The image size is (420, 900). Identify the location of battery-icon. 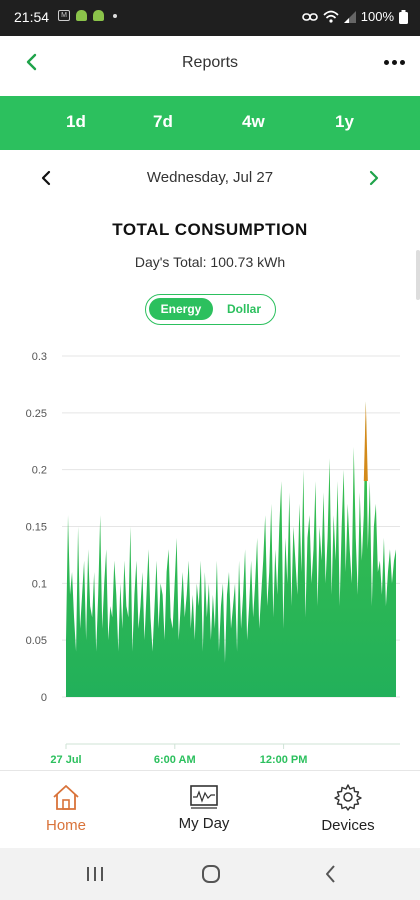
(403, 16).